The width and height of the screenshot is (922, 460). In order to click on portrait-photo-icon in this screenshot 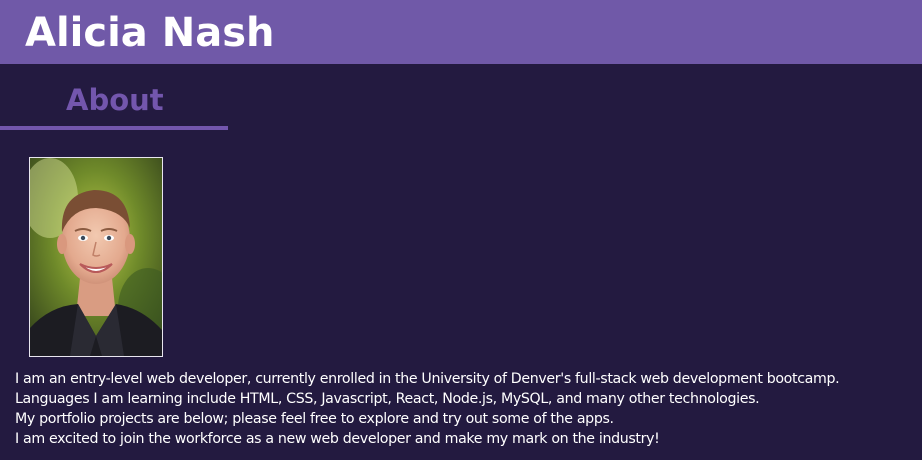, I will do `click(96, 257)`.